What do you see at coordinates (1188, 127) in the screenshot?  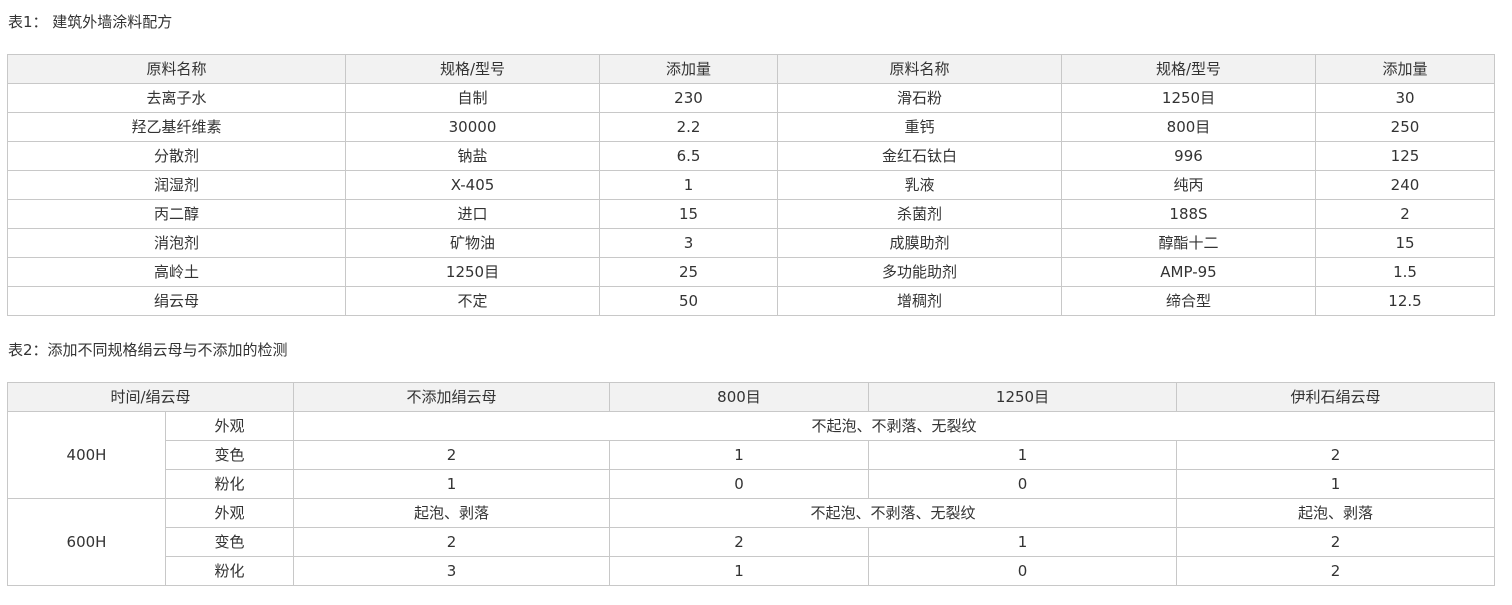 I see `table-cell: 800目` at bounding box center [1188, 127].